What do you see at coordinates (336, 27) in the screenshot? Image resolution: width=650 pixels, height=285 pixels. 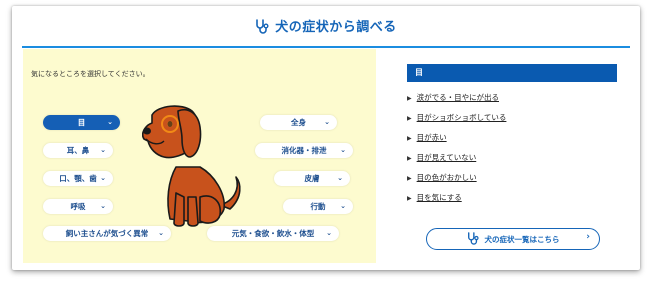 I see `page-title-text: 犬の症状から調べる` at bounding box center [336, 27].